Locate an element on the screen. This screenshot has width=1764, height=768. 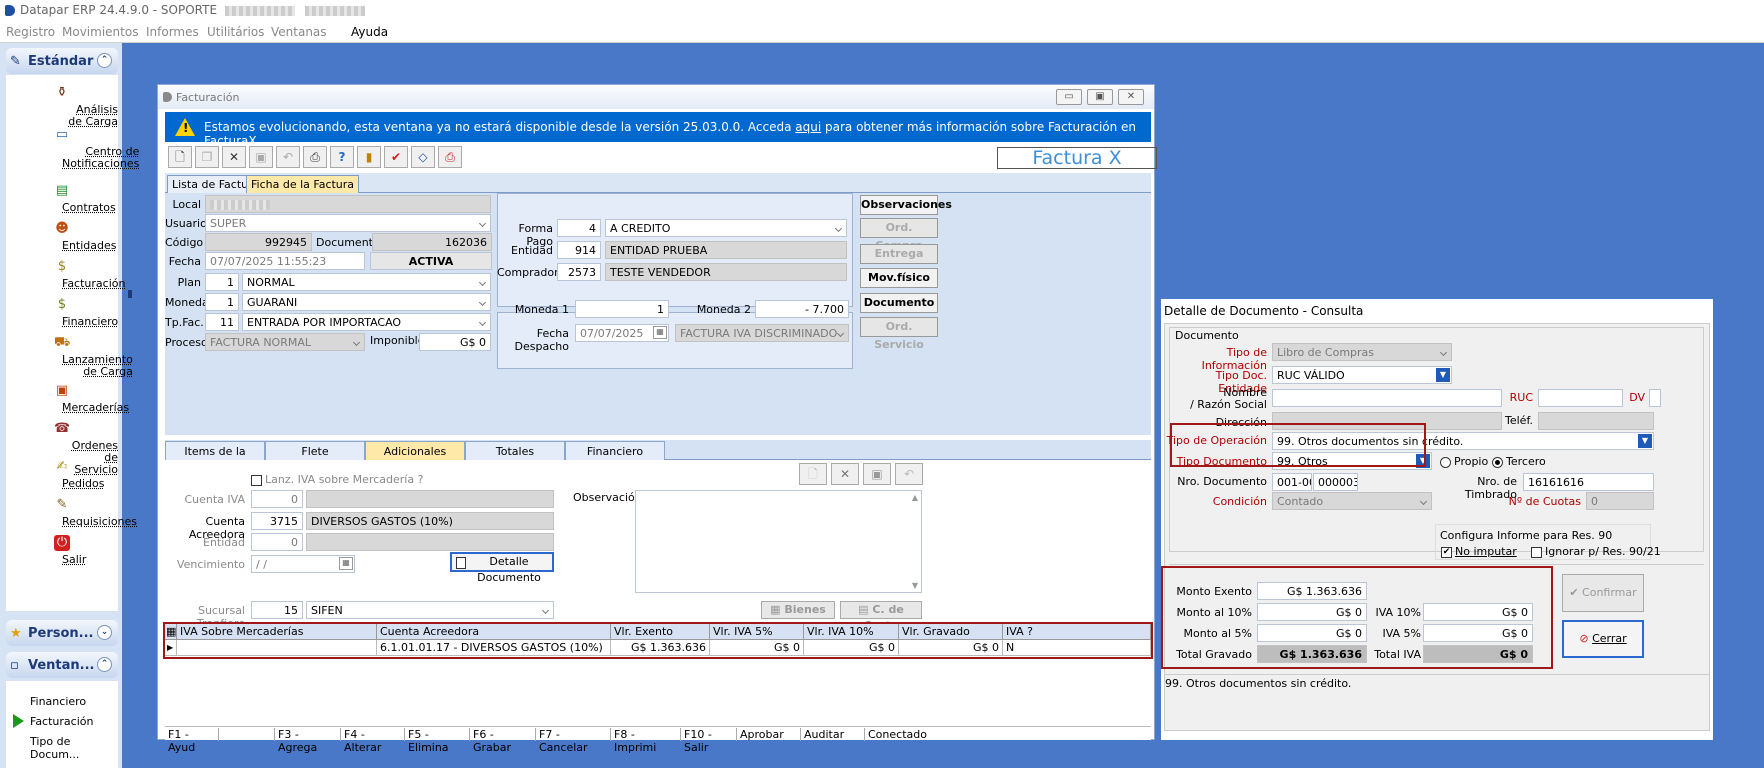
menu-movimientos: Movimientos is located at coordinates (100, 32).